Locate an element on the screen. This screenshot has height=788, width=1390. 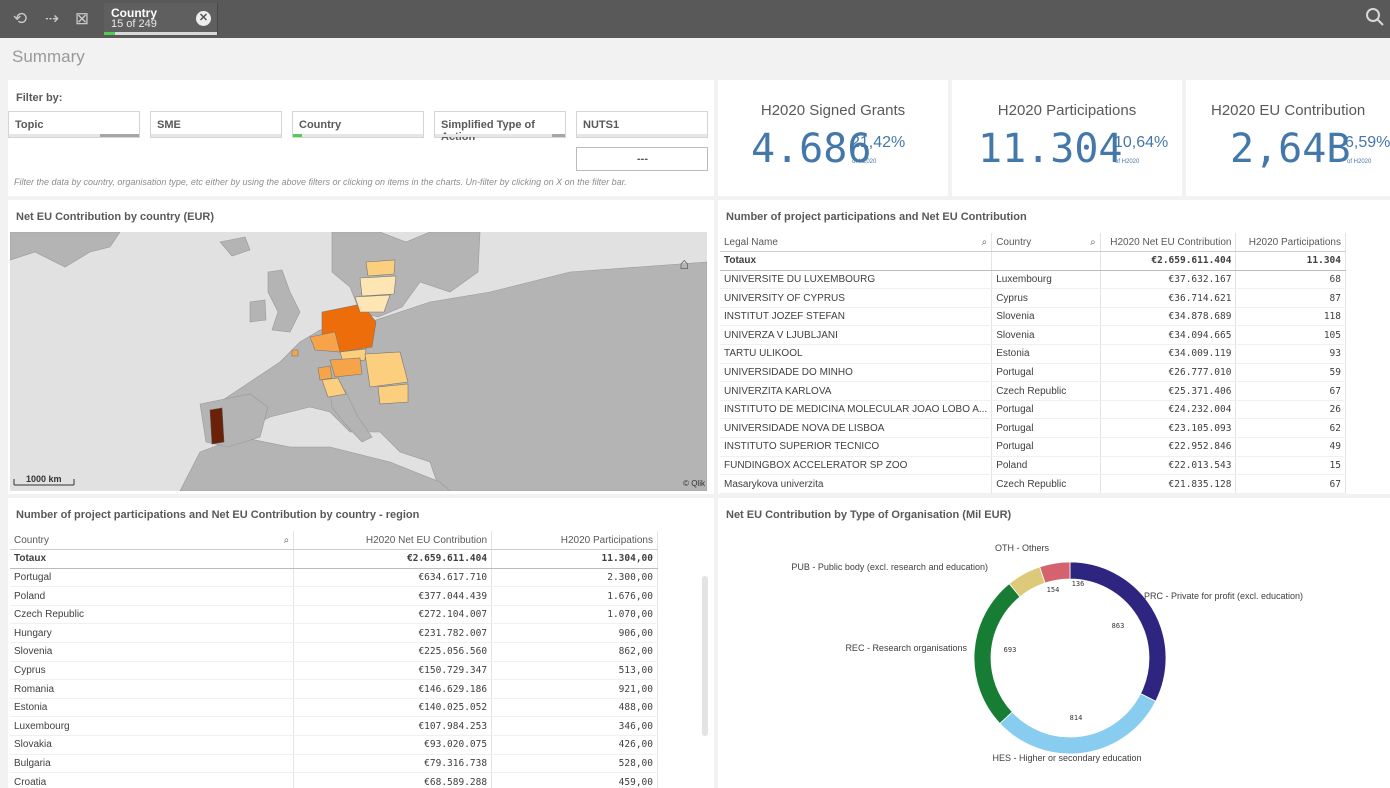
table-row: Czech Republic €272.104.007 1.070,00 is located at coordinates (334, 615).